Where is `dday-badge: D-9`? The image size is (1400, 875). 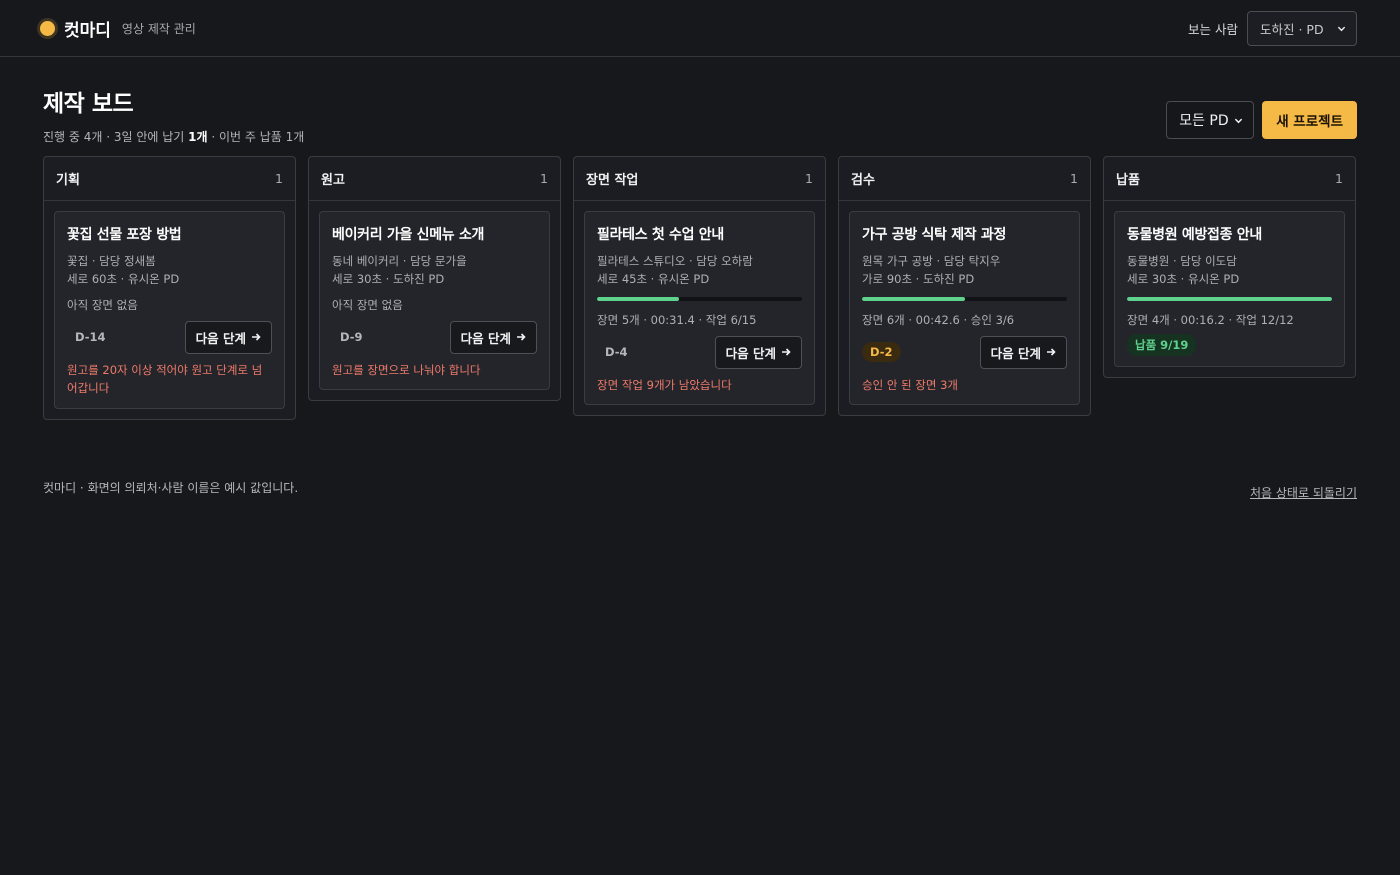 dday-badge: D-9 is located at coordinates (351, 337).